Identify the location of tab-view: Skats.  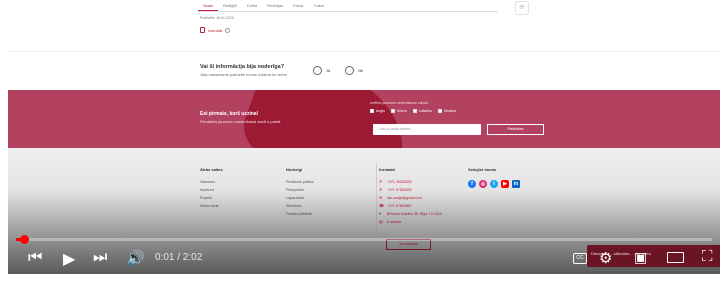
(208, 5).